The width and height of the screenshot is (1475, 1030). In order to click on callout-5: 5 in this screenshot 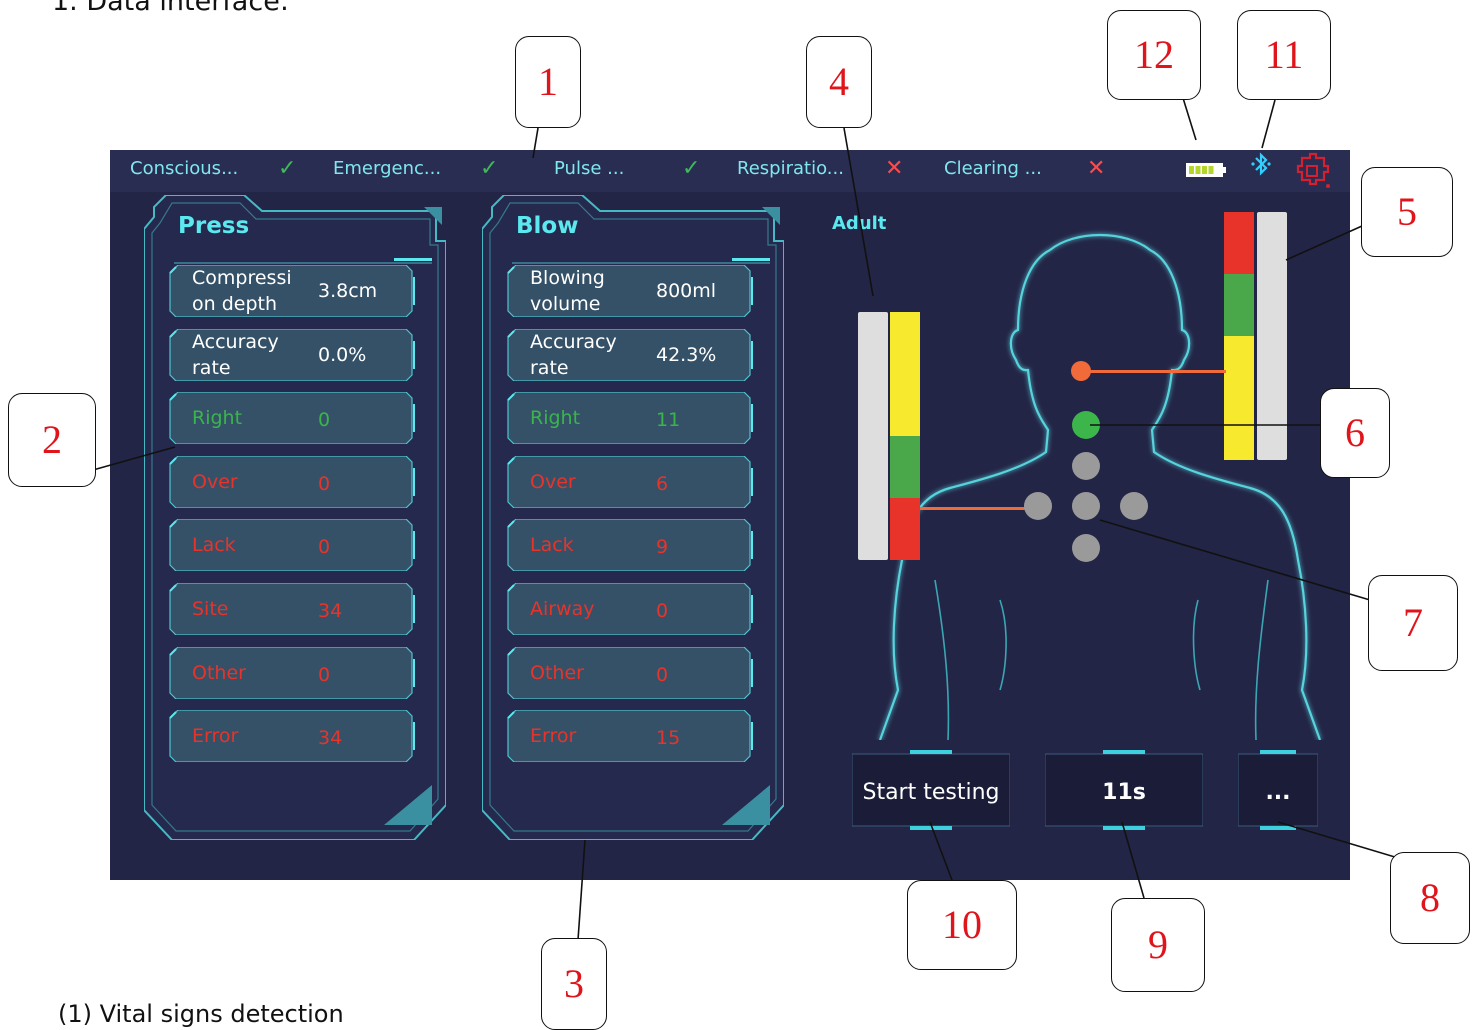, I will do `click(1407, 212)`.